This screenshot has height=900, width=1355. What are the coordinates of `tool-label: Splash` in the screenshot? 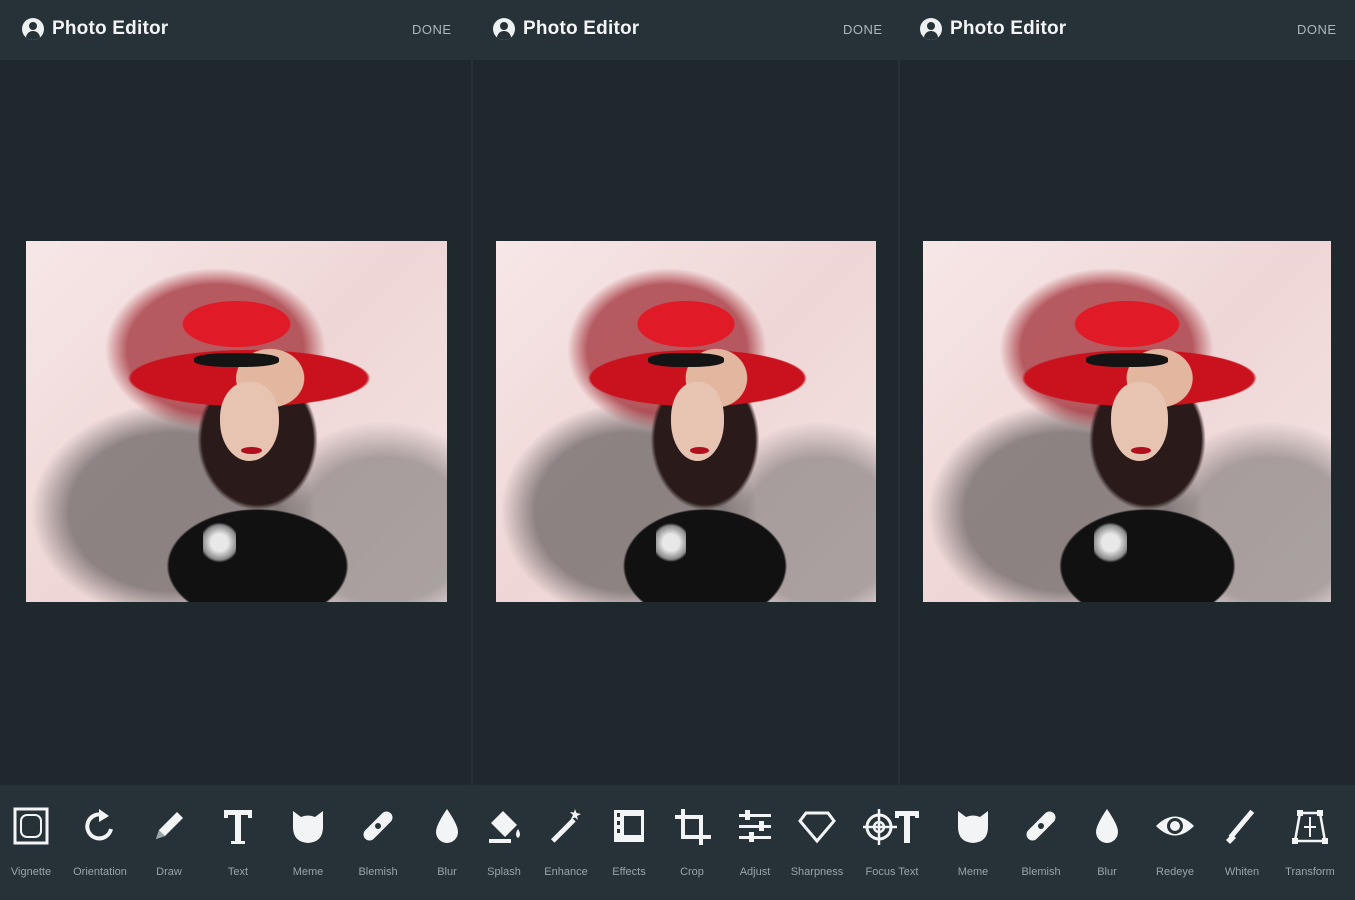 It's located at (504, 872).